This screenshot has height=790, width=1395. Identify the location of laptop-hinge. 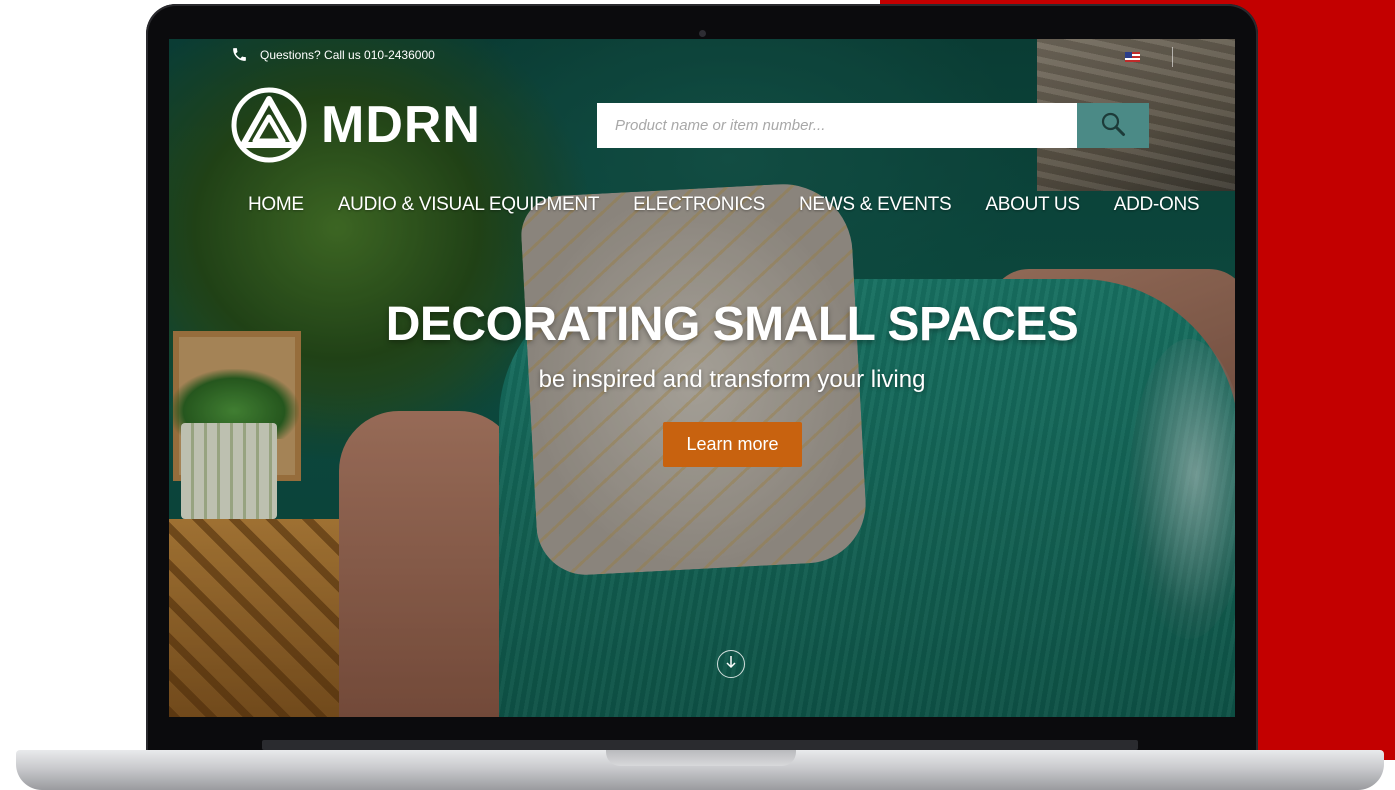
(700, 745).